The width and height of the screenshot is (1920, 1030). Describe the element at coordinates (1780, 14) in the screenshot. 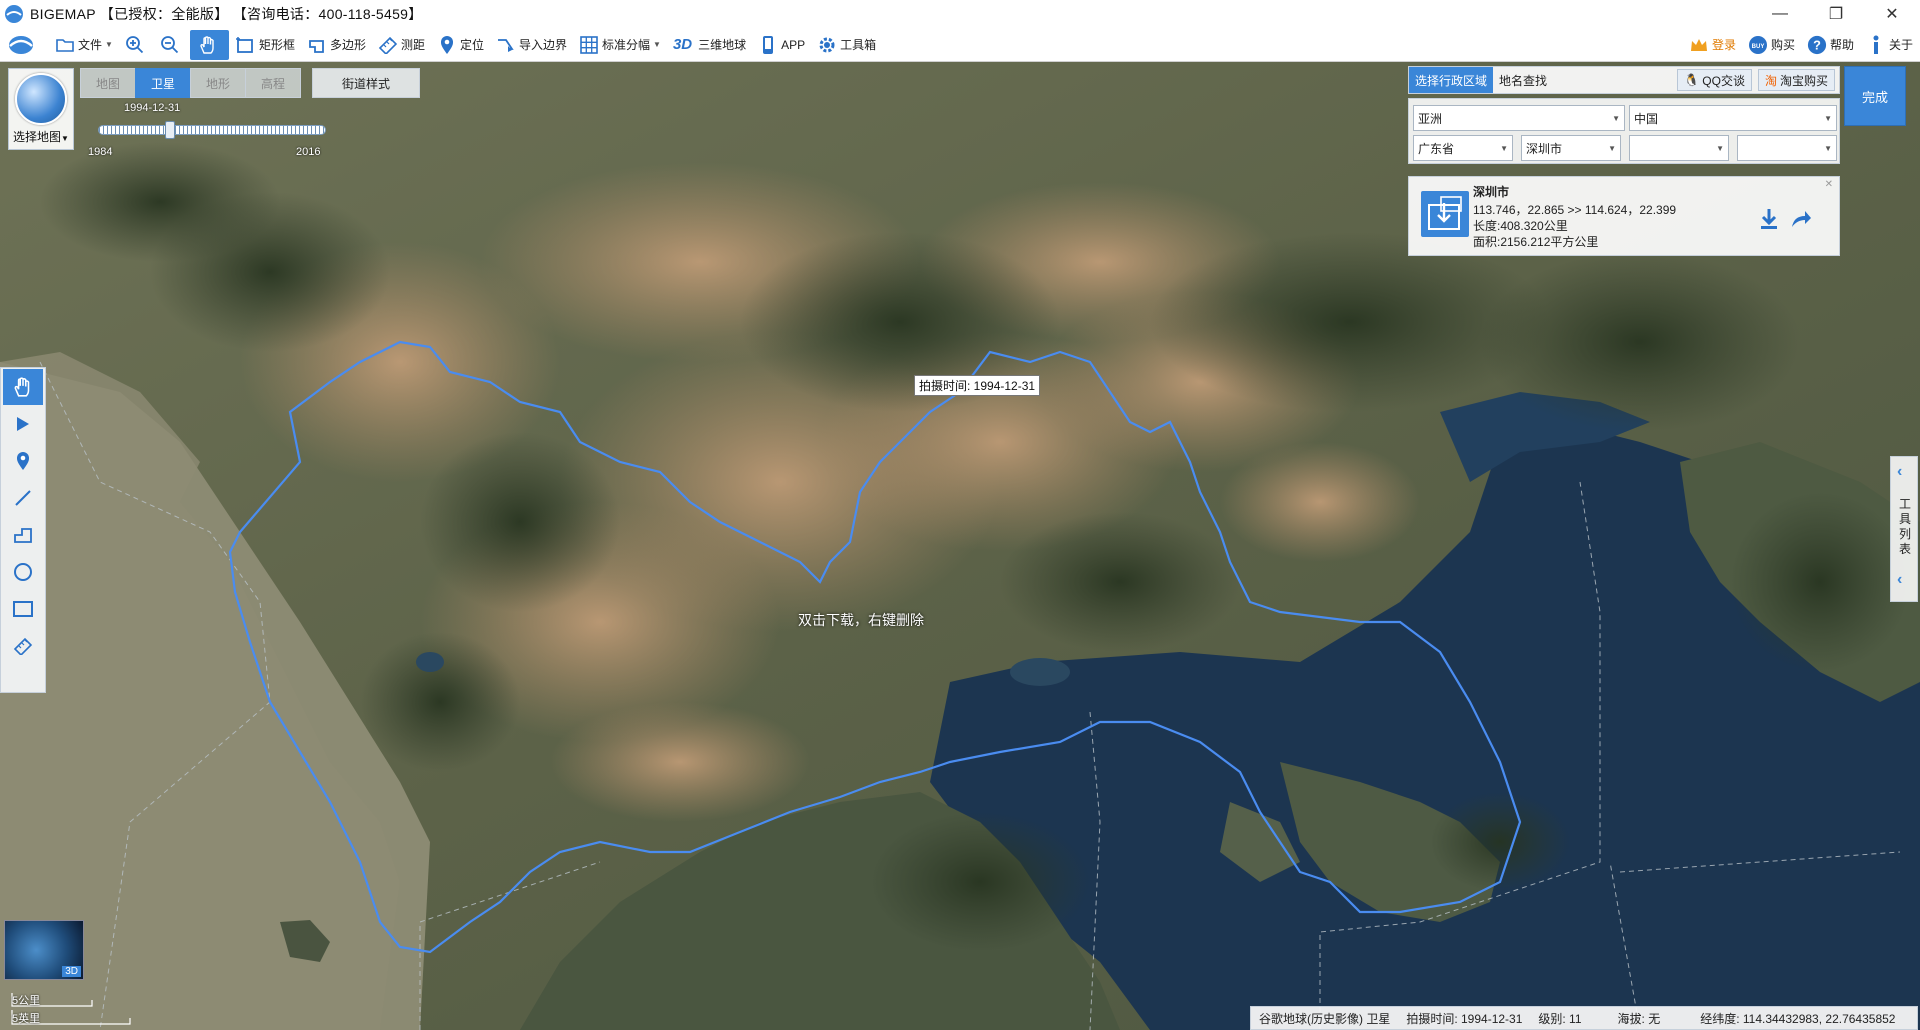

I see `minimize-button: —` at that location.